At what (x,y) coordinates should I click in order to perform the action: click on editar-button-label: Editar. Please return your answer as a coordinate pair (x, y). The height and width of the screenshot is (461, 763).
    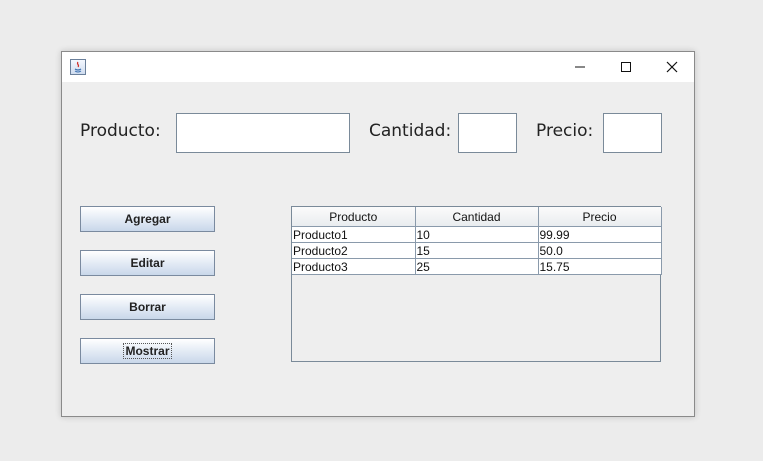
    Looking at the image, I should click on (147, 263).